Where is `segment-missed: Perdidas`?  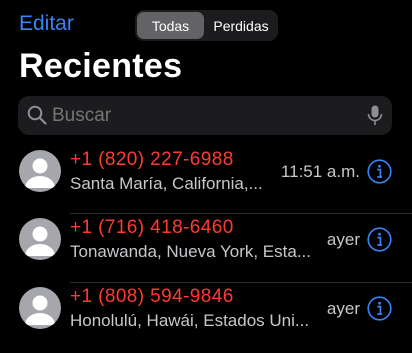
segment-missed: Perdidas is located at coordinates (241, 25).